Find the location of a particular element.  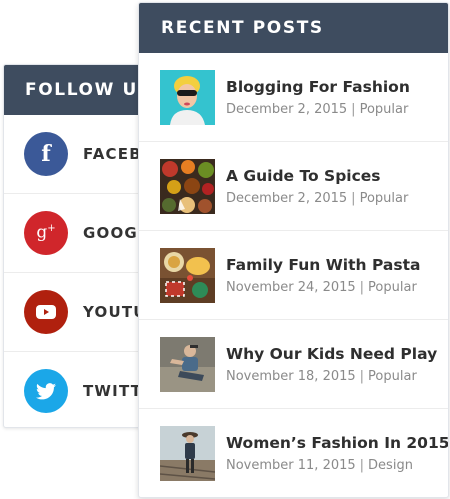

post-date: November 11, 2015 is located at coordinates (291, 465).